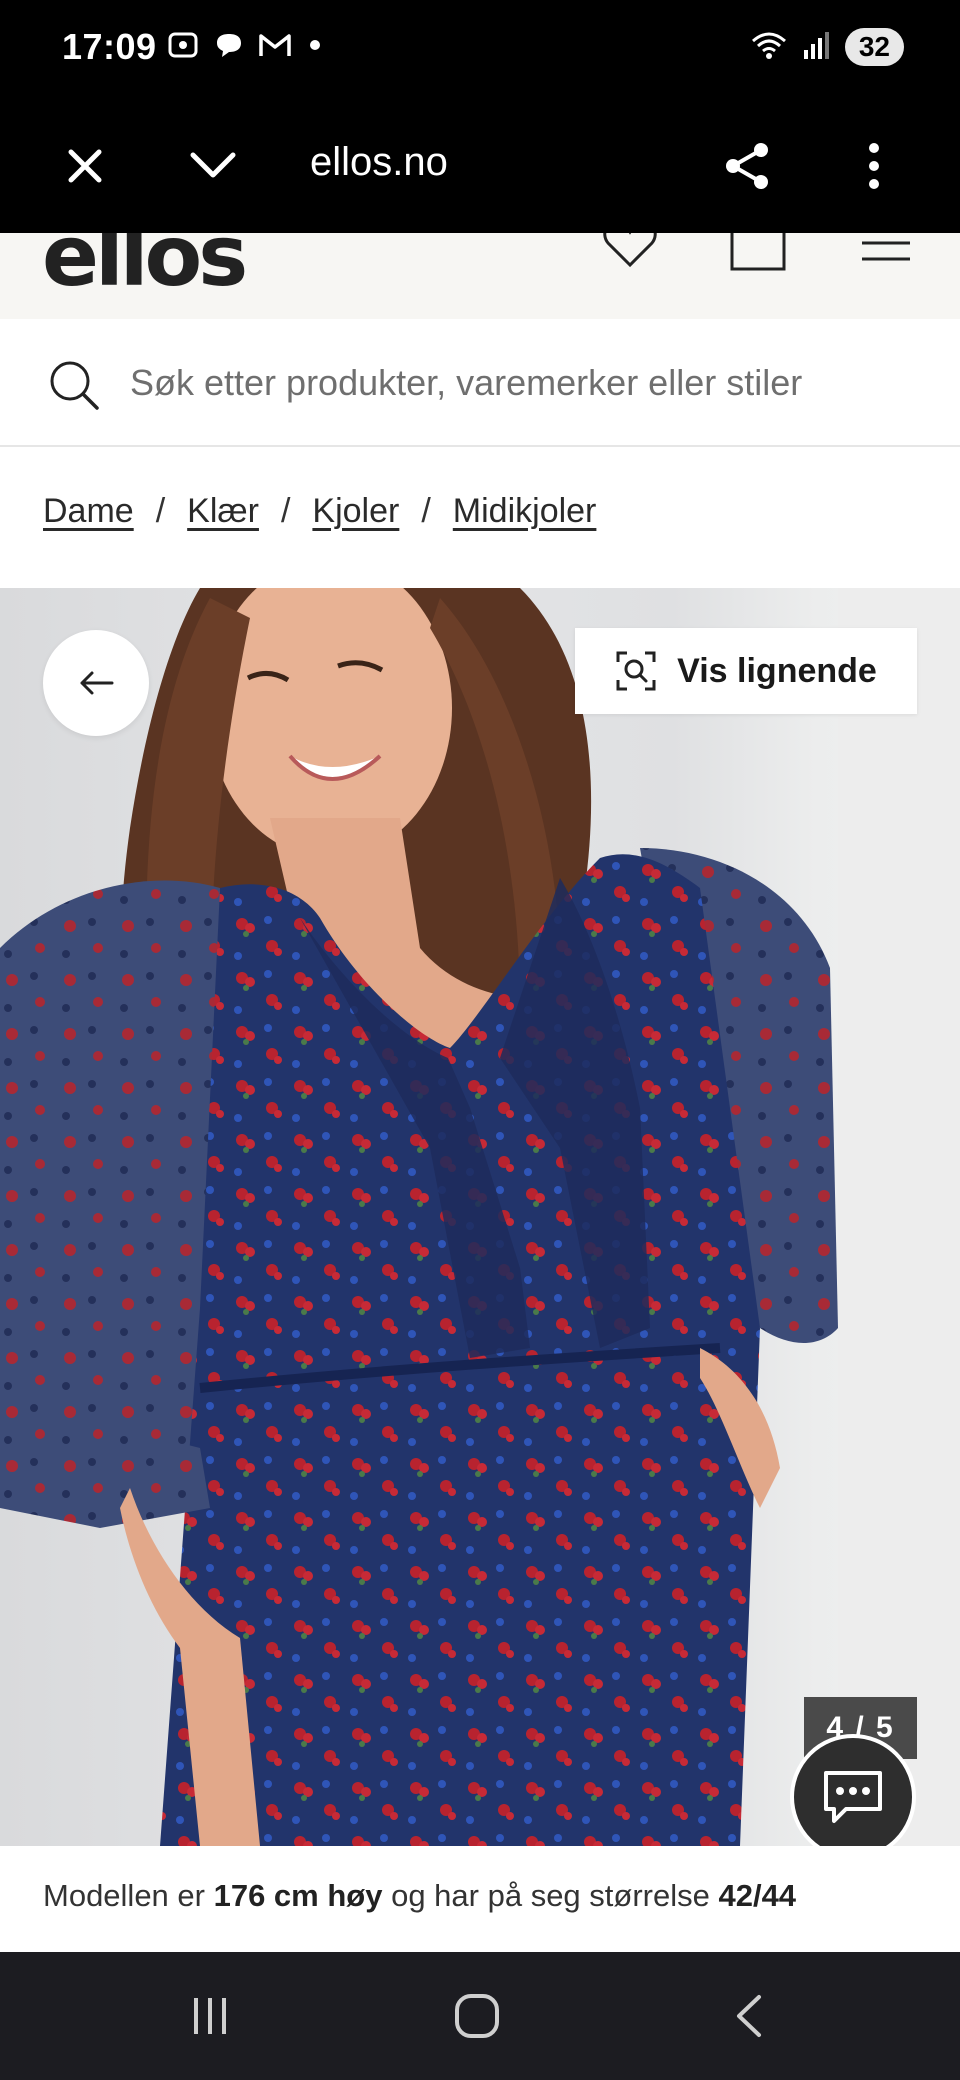 This screenshot has height=2080, width=960. I want to click on wishlist-heart-icon, so click(630, 253).